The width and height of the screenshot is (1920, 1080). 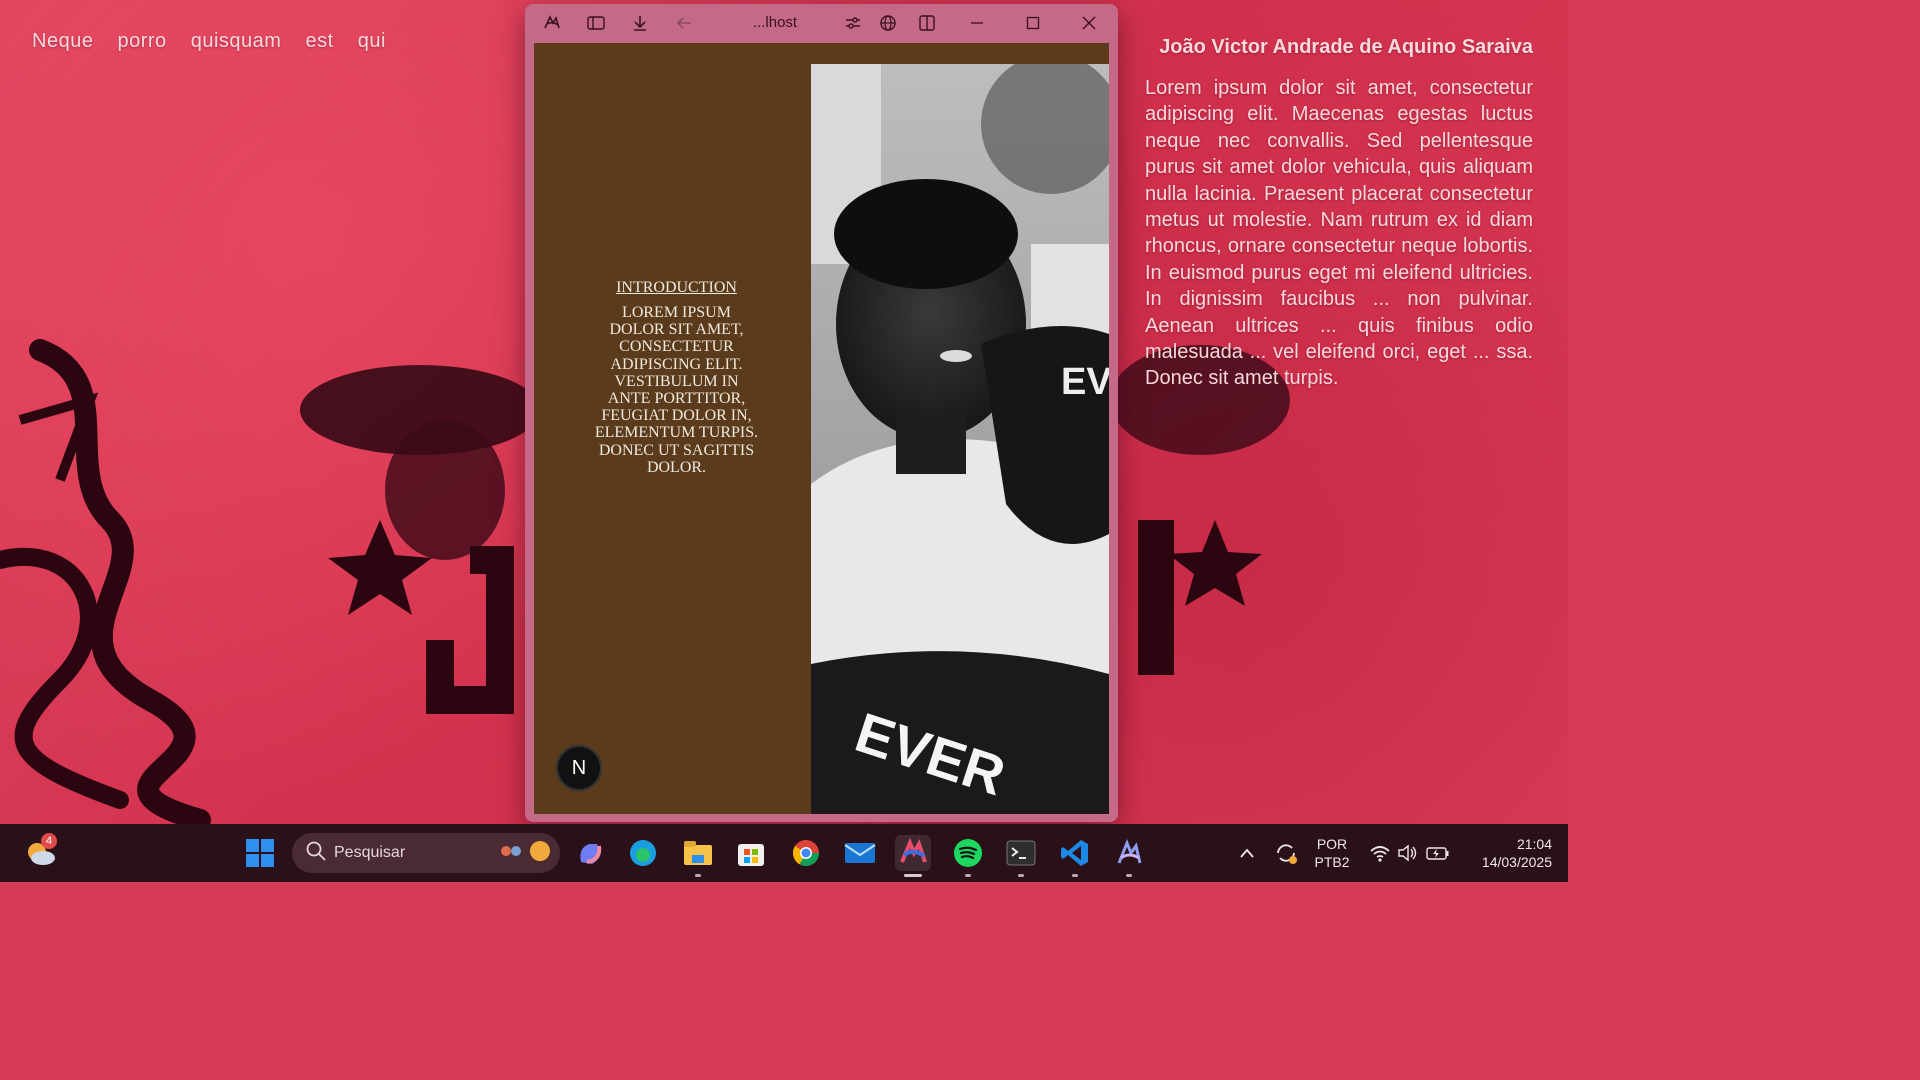 I want to click on arc-browser-icon, so click(x=913, y=856).